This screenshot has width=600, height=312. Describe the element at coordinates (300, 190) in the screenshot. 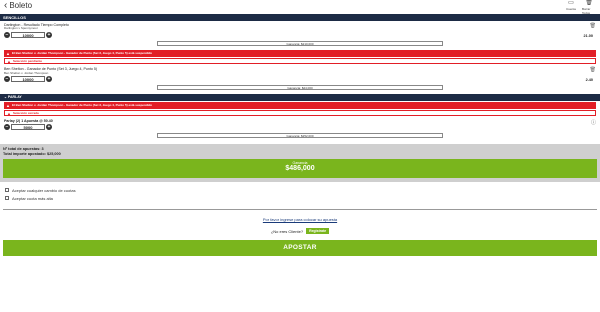

I see `accept-any-odds-option: Aceptar cualquier cambio de cuotas` at that location.